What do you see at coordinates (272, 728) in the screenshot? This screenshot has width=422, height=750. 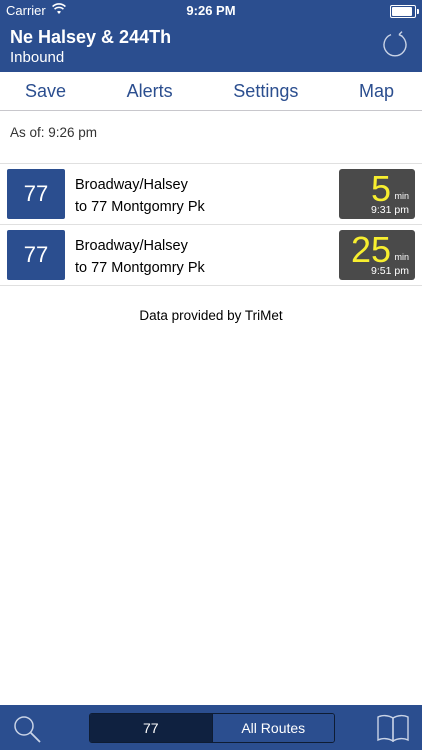 I see `segment-all-routes: All Routes` at bounding box center [272, 728].